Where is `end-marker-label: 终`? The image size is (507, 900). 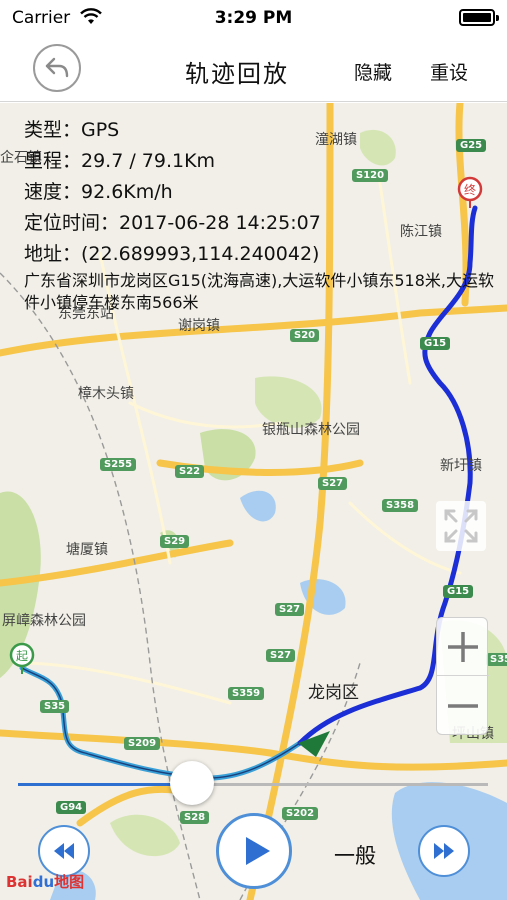
end-marker-label: 终 is located at coordinates (470, 189).